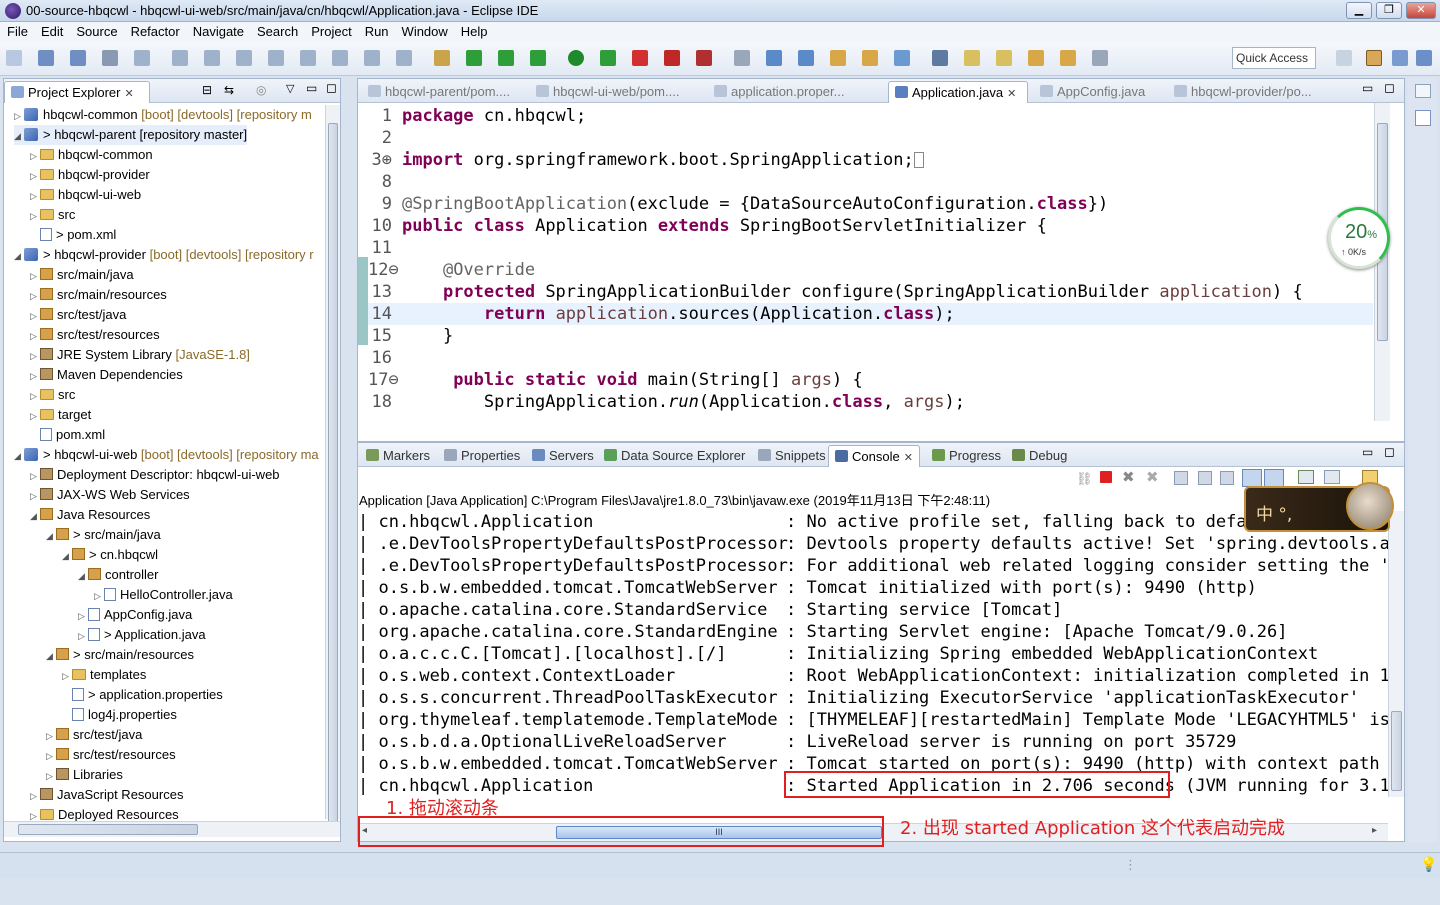  What do you see at coordinates (742, 58) in the screenshot?
I see `new-server-icon` at bounding box center [742, 58].